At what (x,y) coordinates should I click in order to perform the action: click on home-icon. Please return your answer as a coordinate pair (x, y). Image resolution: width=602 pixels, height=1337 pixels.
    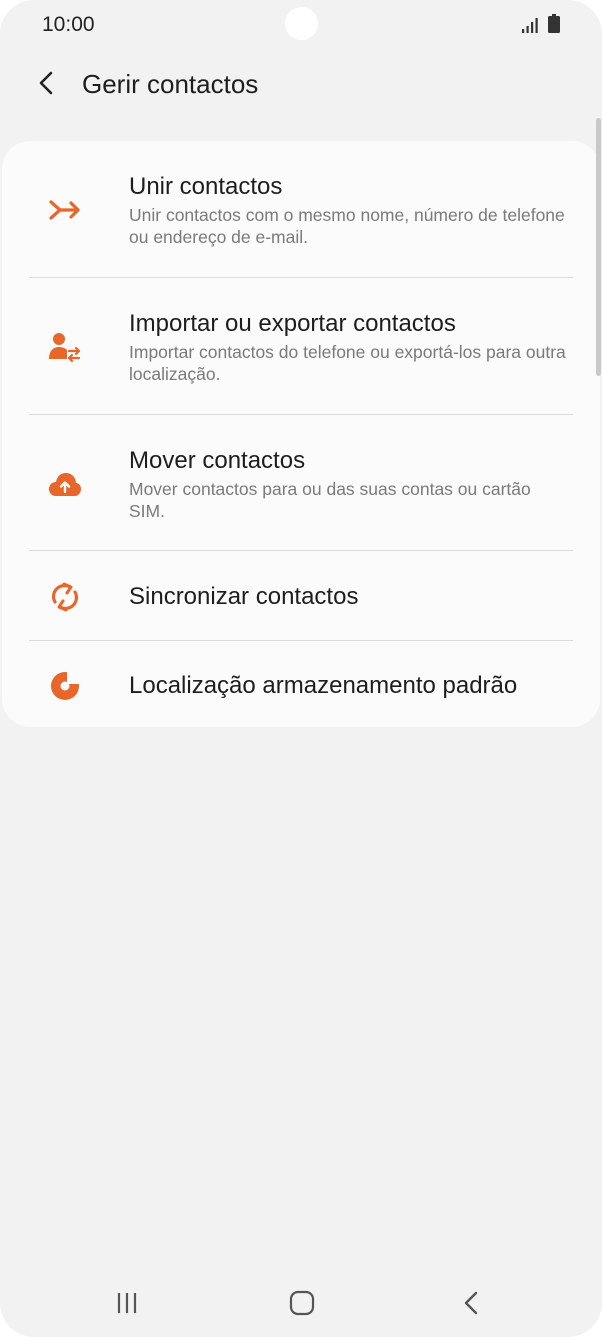
    Looking at the image, I should click on (302, 1303).